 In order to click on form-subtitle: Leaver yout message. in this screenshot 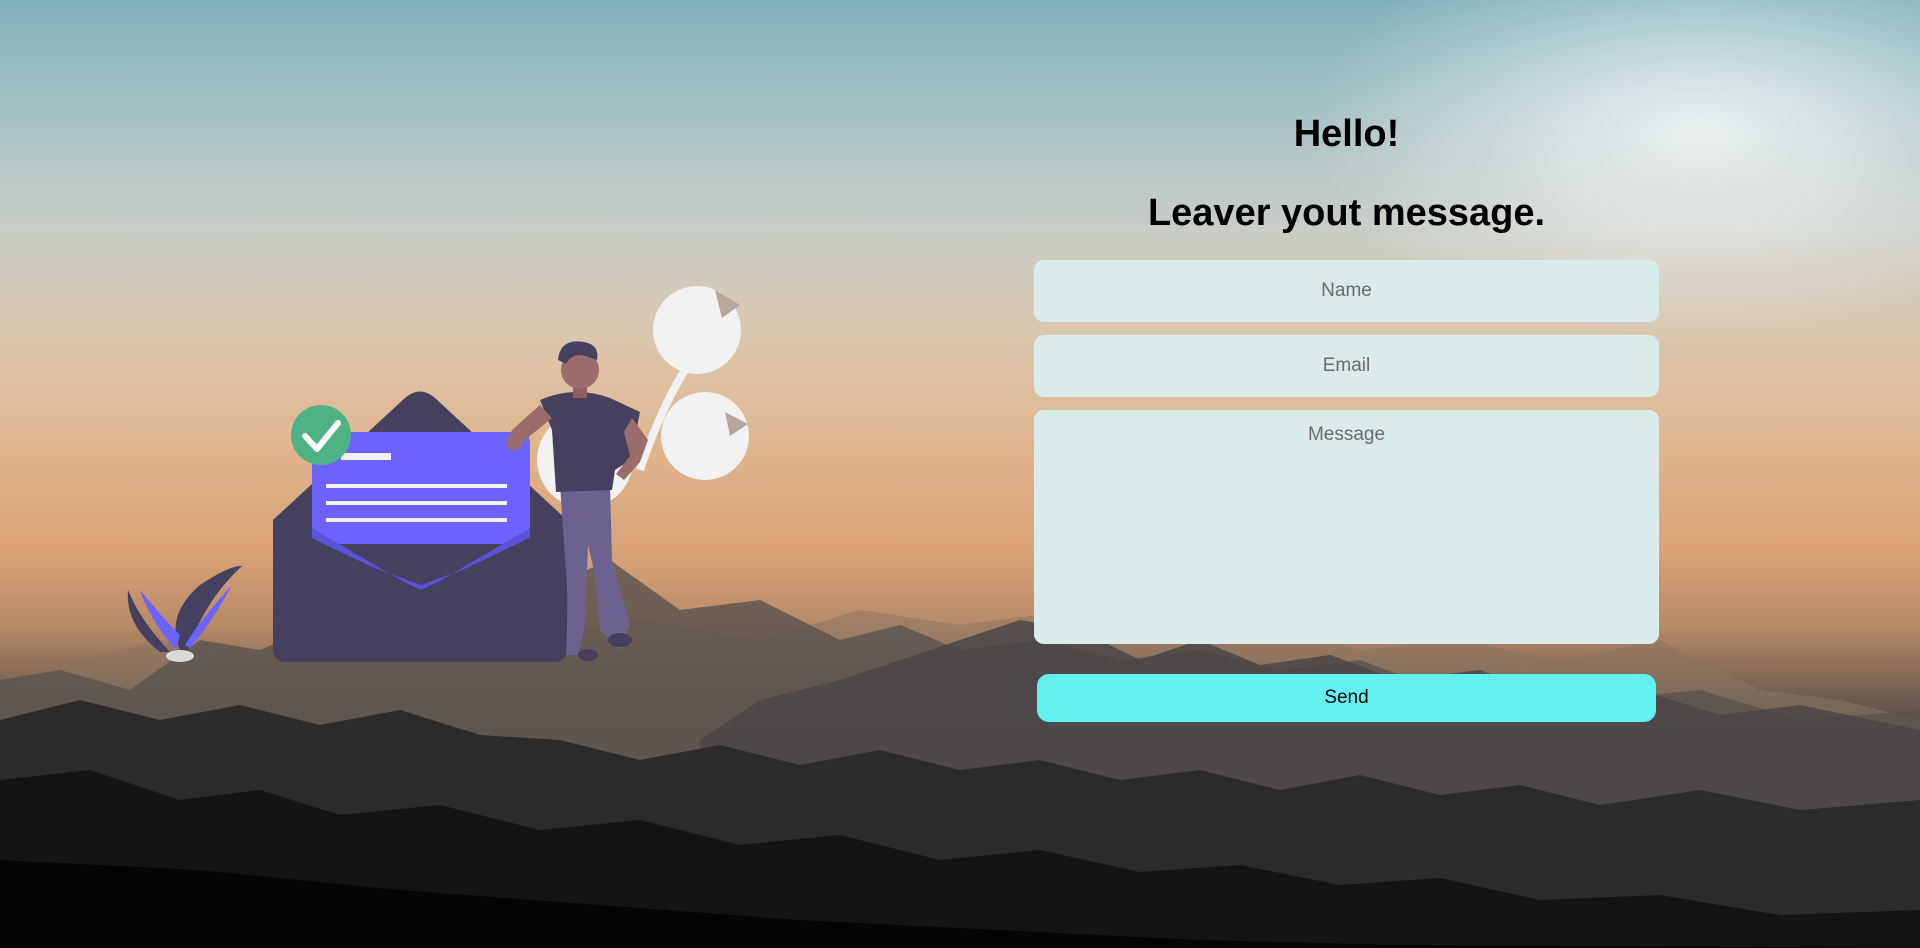, I will do `click(1346, 213)`.